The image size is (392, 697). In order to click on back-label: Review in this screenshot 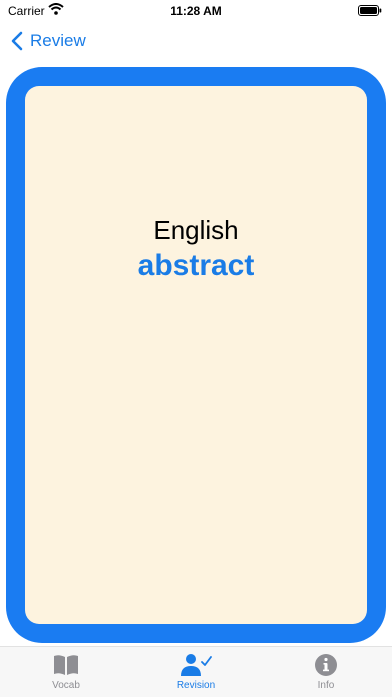, I will do `click(58, 40)`.